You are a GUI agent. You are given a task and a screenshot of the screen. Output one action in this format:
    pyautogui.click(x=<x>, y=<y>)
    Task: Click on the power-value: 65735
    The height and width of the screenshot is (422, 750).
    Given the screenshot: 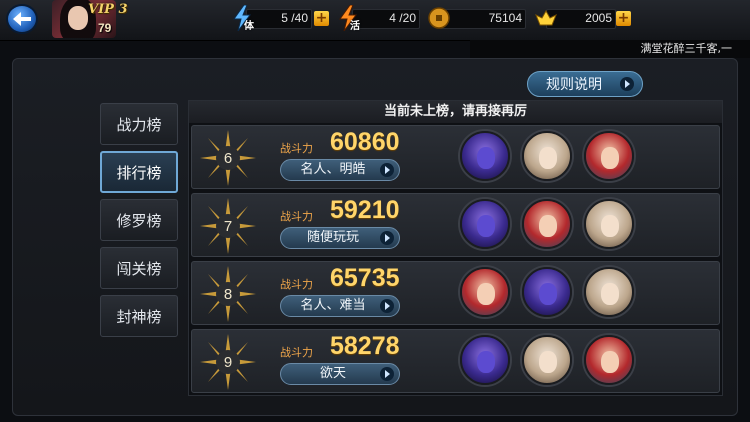 What is the action you would take?
    pyautogui.click(x=365, y=278)
    